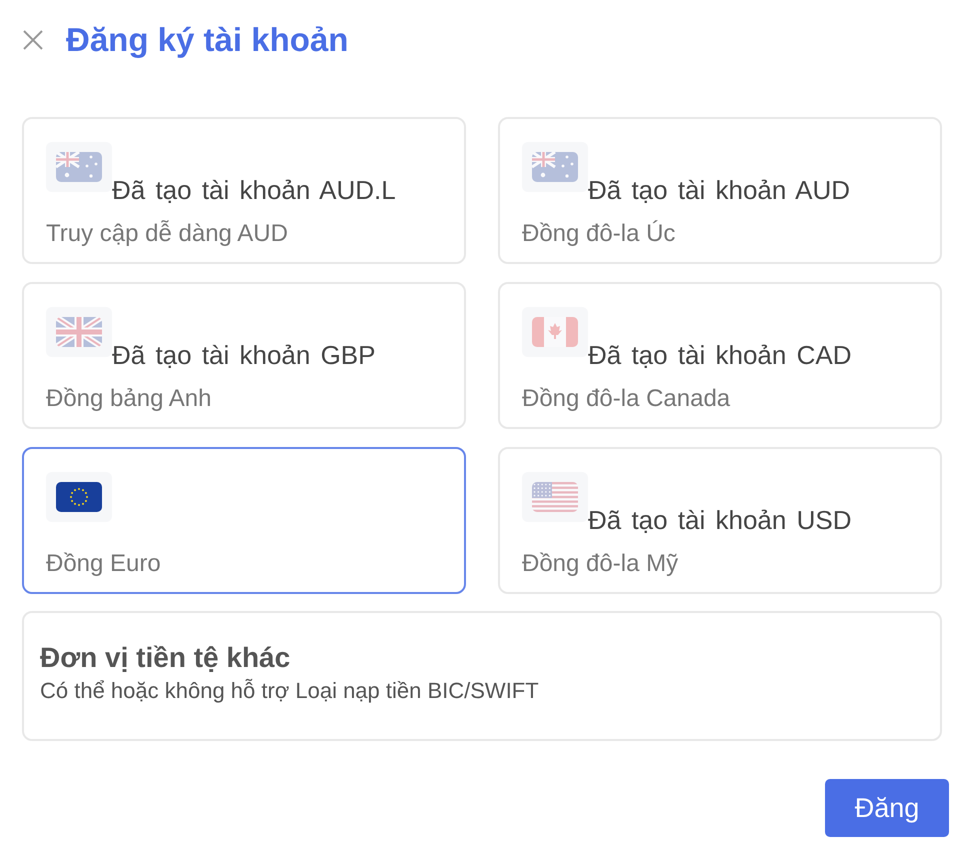 The height and width of the screenshot is (852, 964). I want to click on currency-card: Đồng Euro, so click(244, 520).